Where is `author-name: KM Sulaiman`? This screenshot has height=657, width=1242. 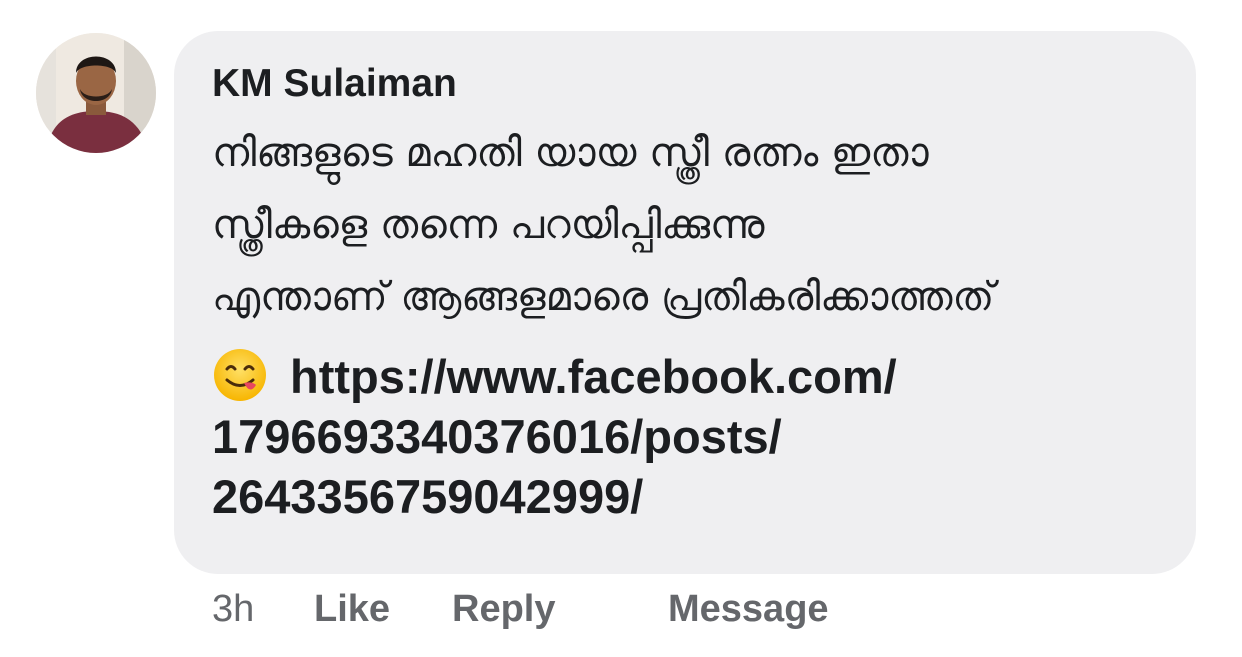
author-name: KM Sulaiman is located at coordinates (686, 84).